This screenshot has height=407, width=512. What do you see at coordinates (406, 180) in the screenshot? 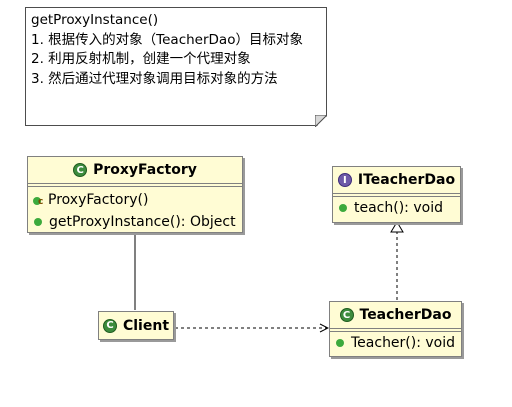
I see `class-name: ITeacherDao` at bounding box center [406, 180].